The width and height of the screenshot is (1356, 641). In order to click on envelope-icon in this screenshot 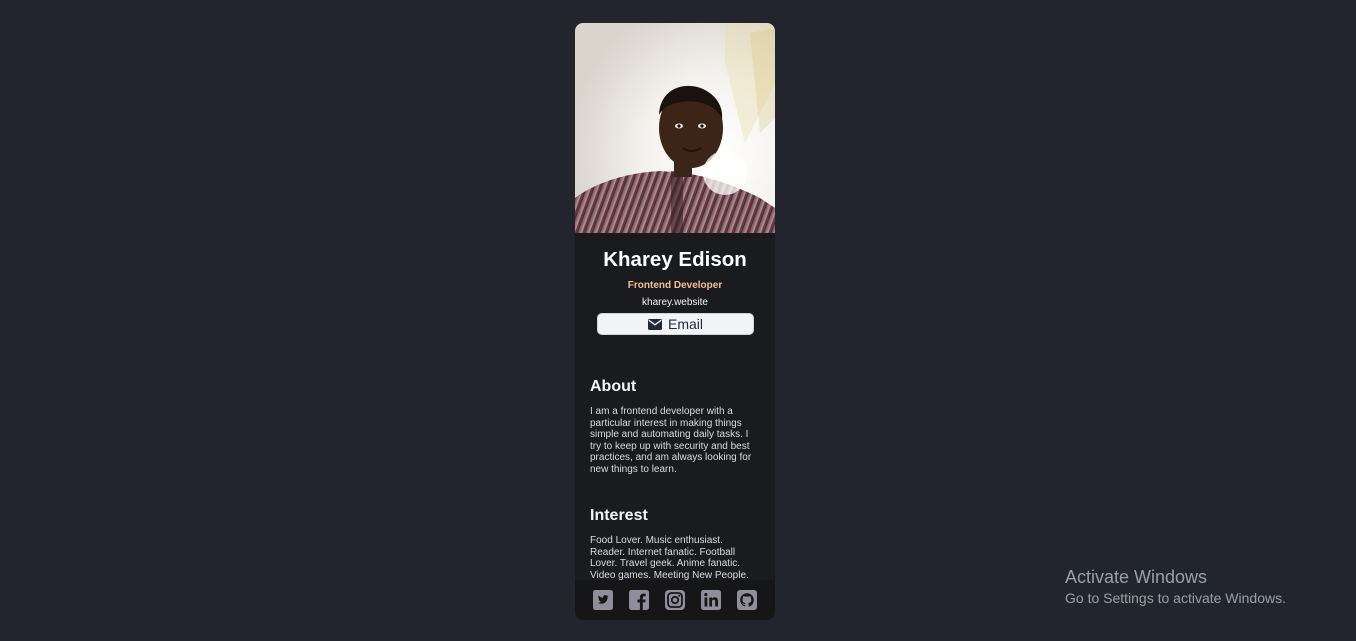, I will do `click(654, 324)`.